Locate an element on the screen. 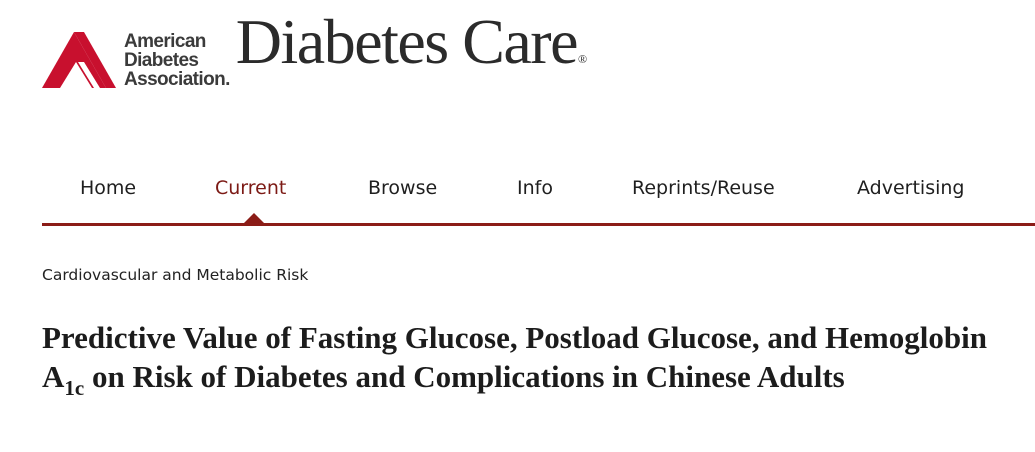 Image resolution: width=1035 pixels, height=452 pixels. nav-divider is located at coordinates (538, 224).